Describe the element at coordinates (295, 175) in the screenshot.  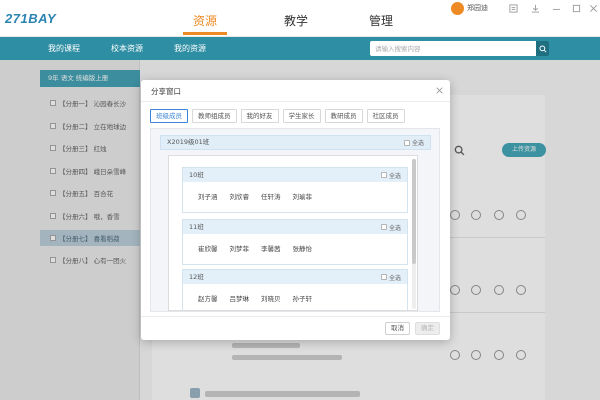
I see `group-header: 10班 全选` at that location.